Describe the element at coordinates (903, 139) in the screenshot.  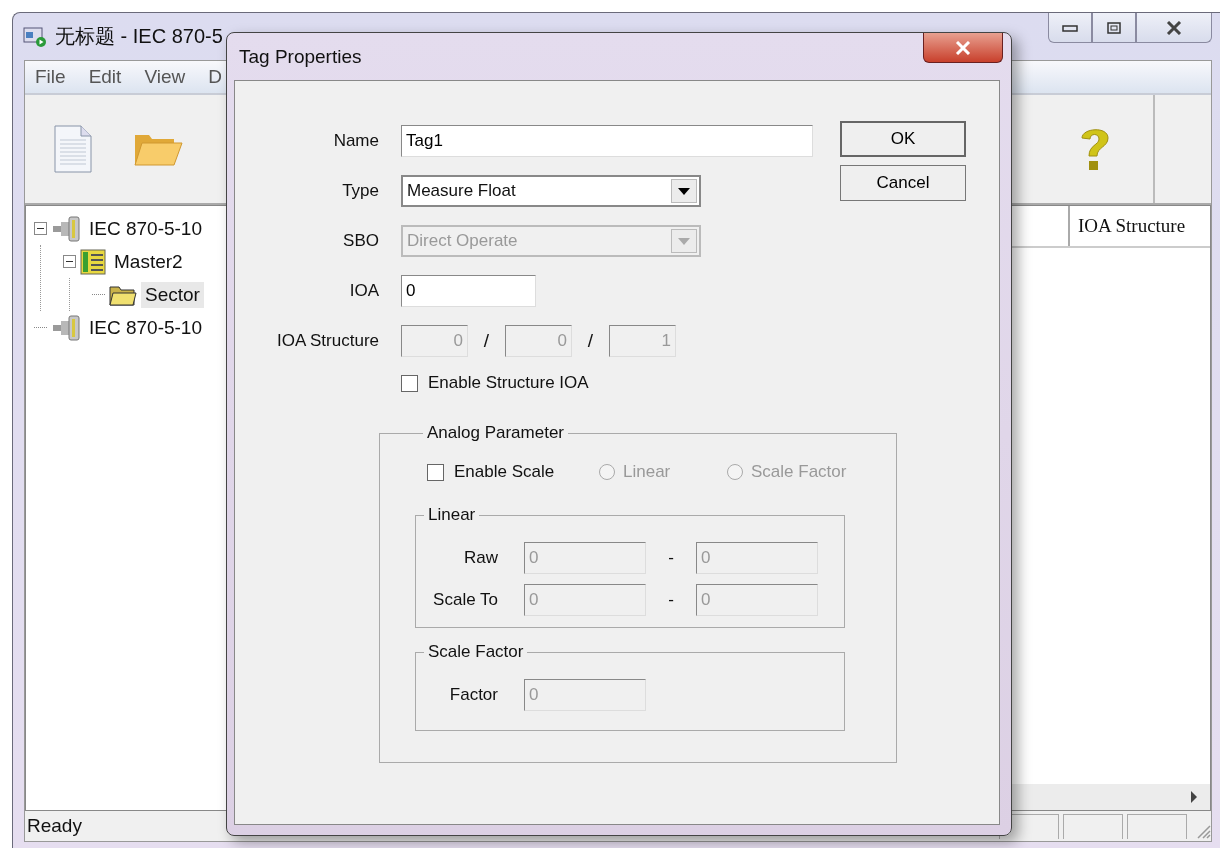
I see `ok-button: OK` at that location.